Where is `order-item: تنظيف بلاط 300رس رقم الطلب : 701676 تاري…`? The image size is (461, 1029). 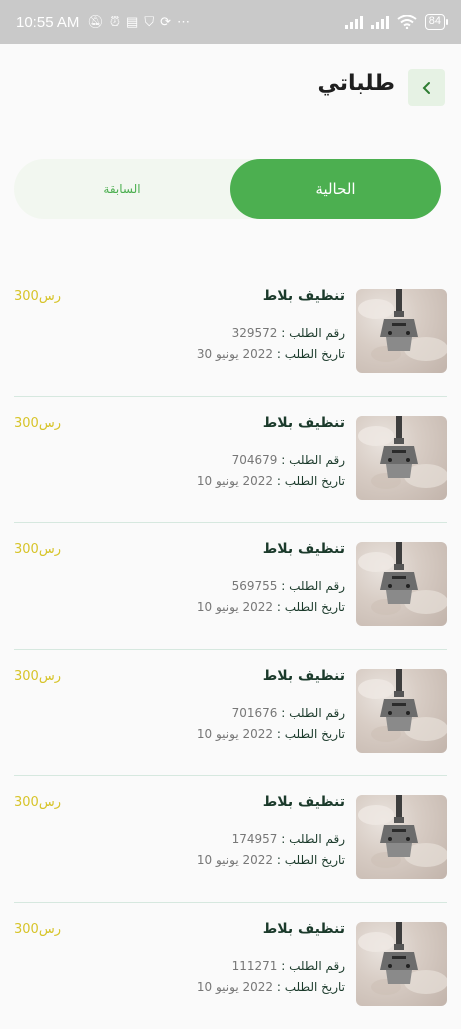 order-item: تنظيف بلاط 300رس رقم الطلب : 701676 تاري… is located at coordinates (230, 713).